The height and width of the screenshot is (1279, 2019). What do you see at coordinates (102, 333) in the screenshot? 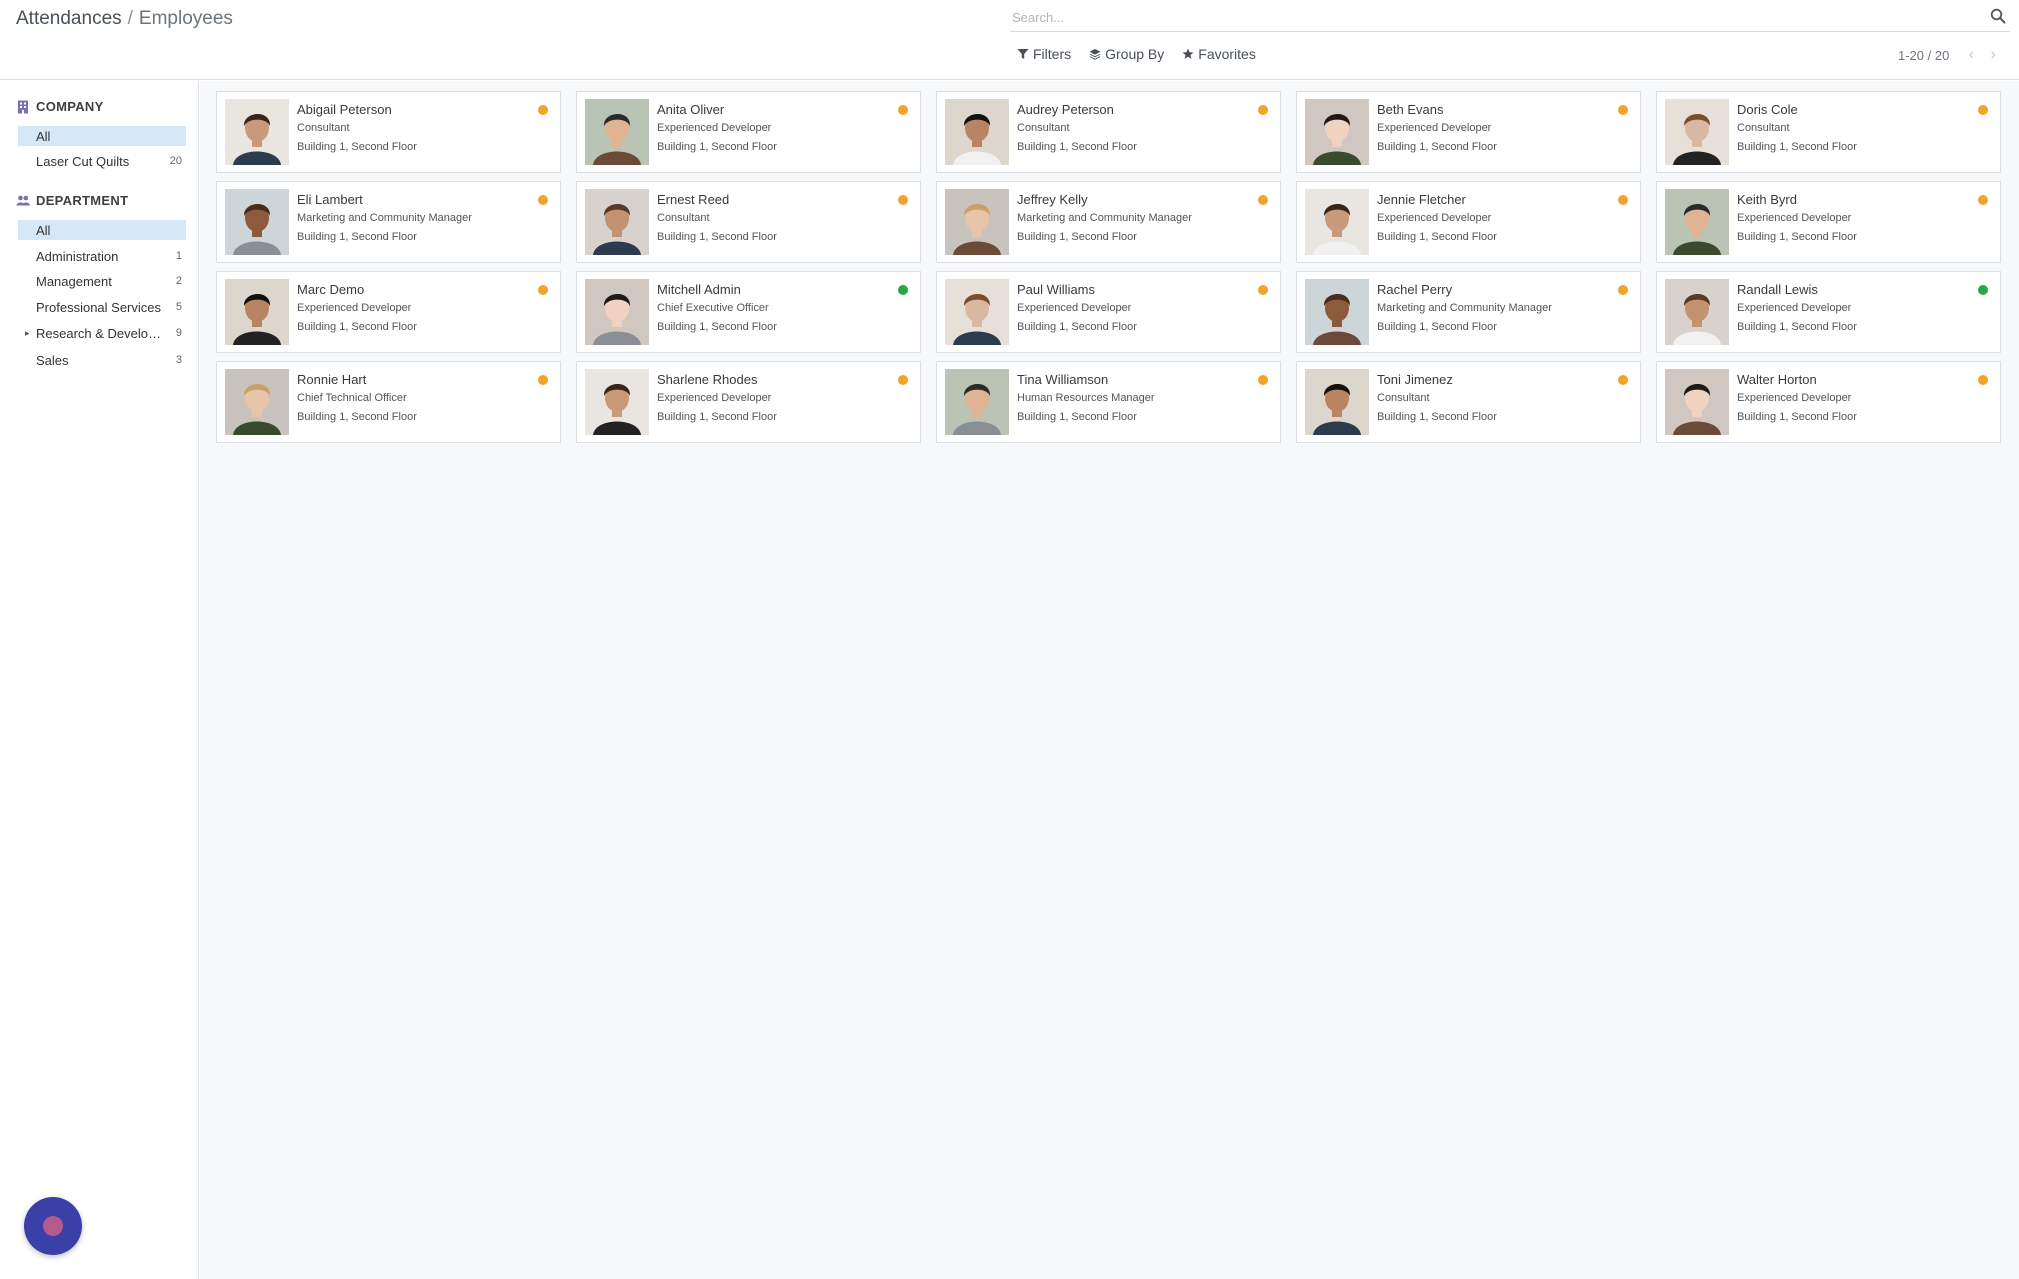
I see `department-filter-research-development: ▸ Research & Develop... 9` at bounding box center [102, 333].